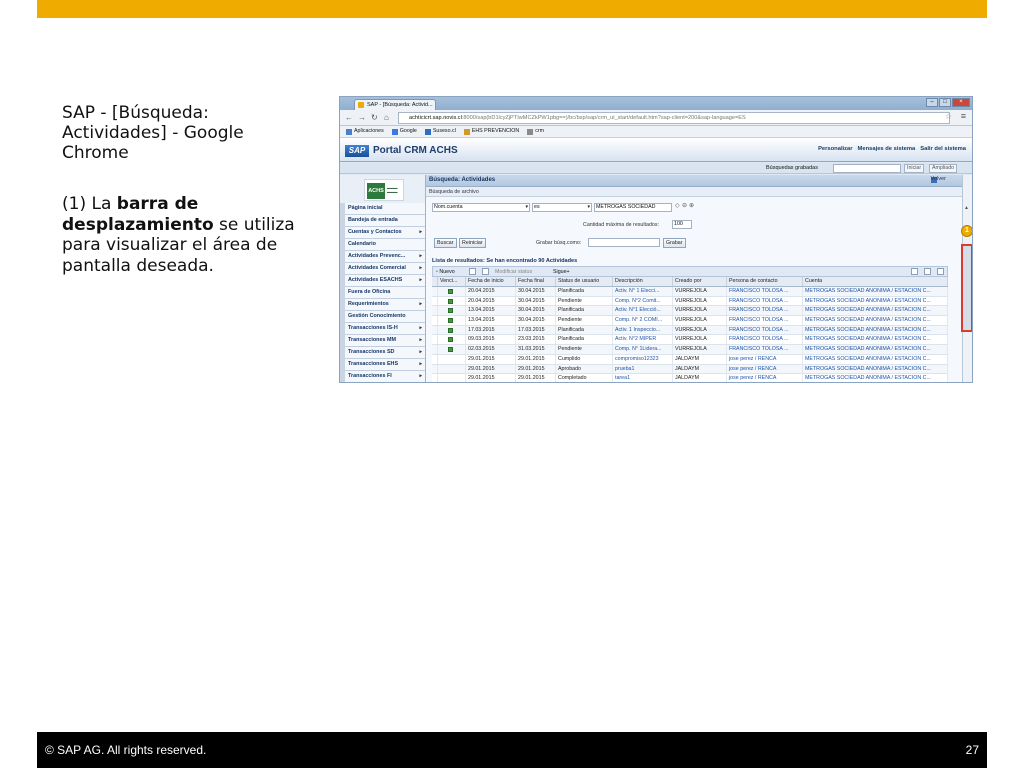  What do you see at coordinates (624, 242) in the screenshot?
I see `save-search-input` at bounding box center [624, 242].